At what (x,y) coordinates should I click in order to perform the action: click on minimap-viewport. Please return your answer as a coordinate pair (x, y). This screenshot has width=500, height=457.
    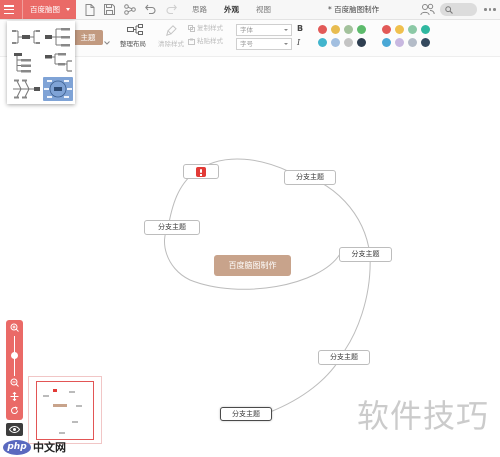
    Looking at the image, I should click on (65, 410).